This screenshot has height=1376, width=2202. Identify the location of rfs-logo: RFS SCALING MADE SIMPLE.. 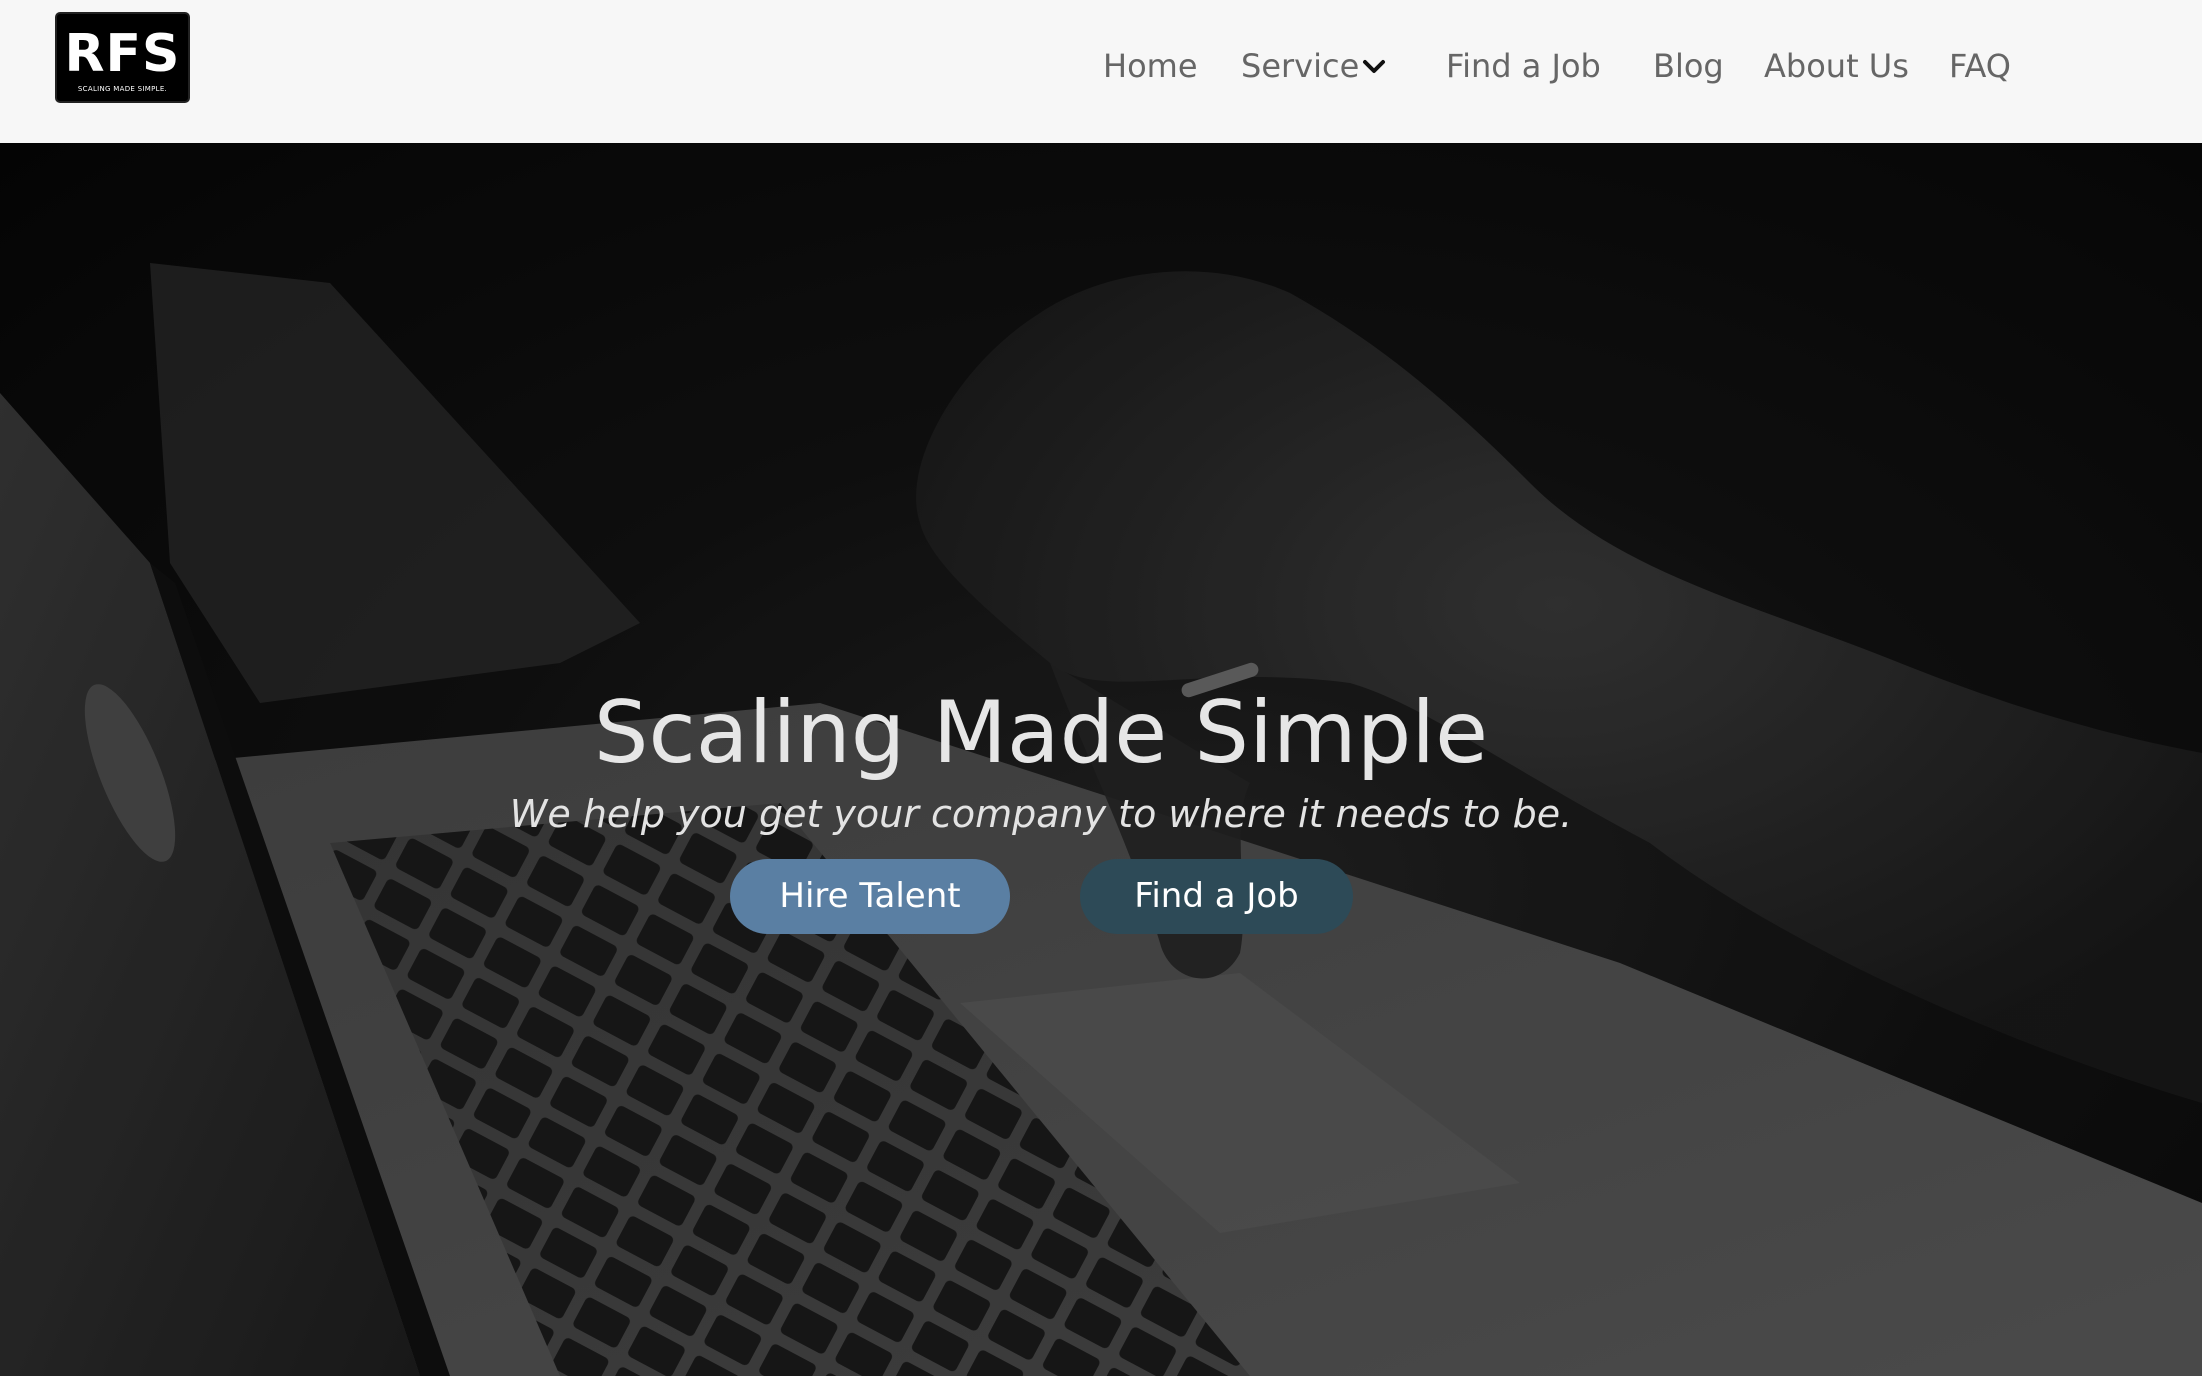
(122, 57).